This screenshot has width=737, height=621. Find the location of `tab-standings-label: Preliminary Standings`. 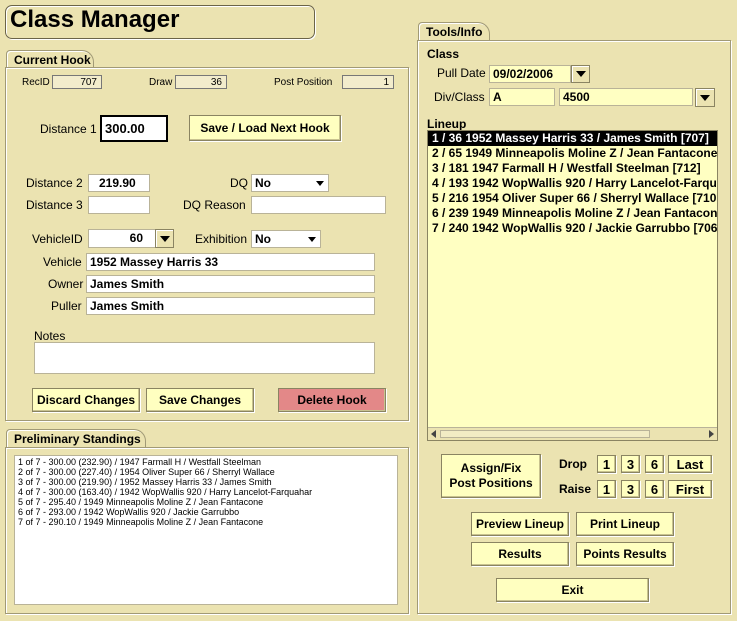

tab-standings-label: Preliminary Standings is located at coordinates (77, 439).